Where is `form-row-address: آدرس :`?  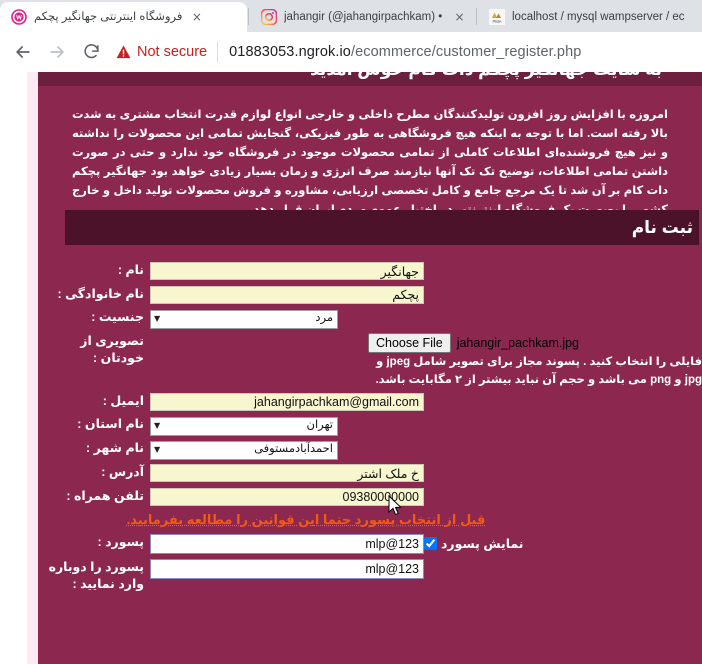
form-row-address: آدرس : is located at coordinates (370, 473).